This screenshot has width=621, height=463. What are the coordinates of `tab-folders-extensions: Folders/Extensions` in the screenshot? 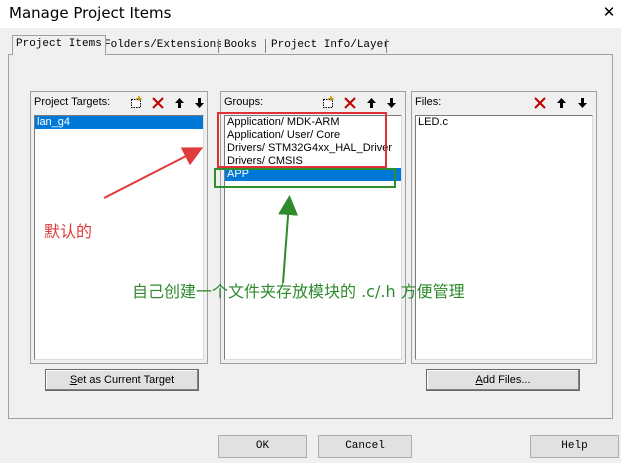 It's located at (163, 46).